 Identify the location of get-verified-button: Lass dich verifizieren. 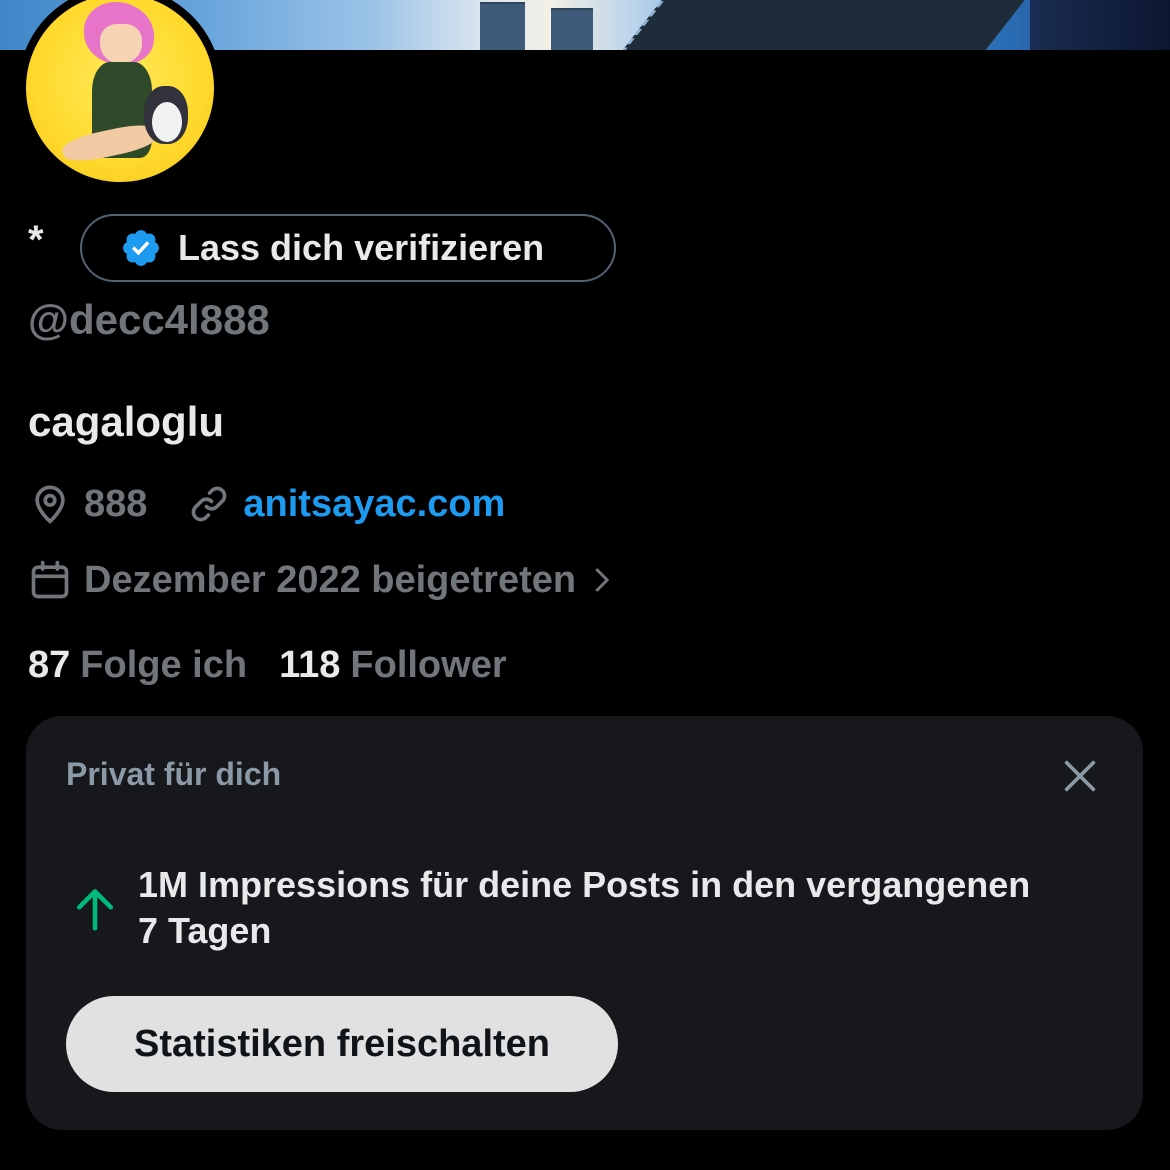
(348, 248).